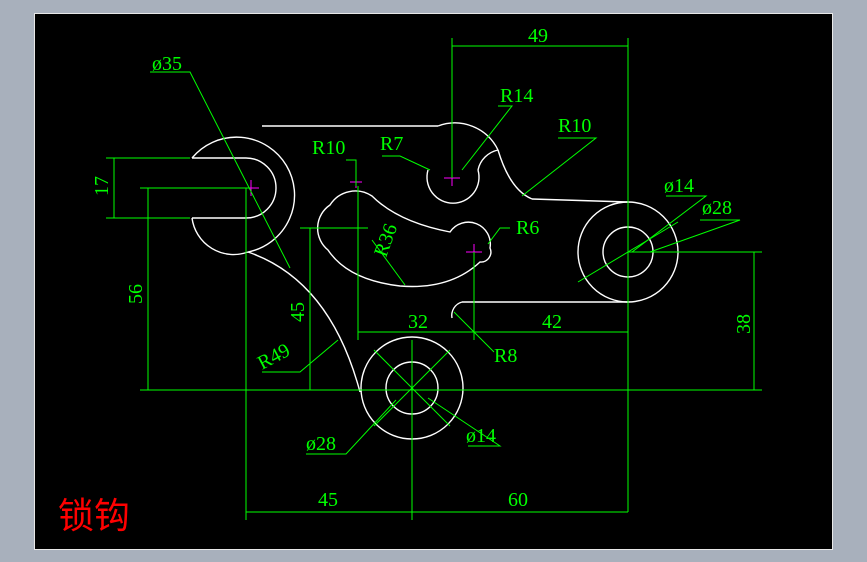  Describe the element at coordinates (518, 500) in the screenshot. I see `dim-60: 60` at that location.